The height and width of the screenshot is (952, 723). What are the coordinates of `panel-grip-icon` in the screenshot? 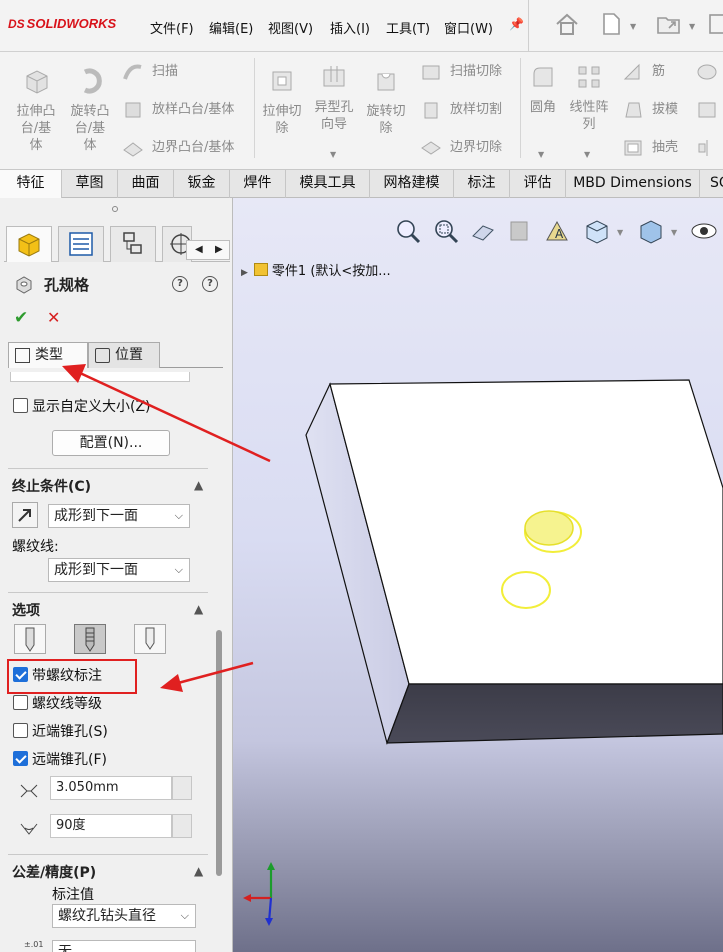 It's located at (115, 209).